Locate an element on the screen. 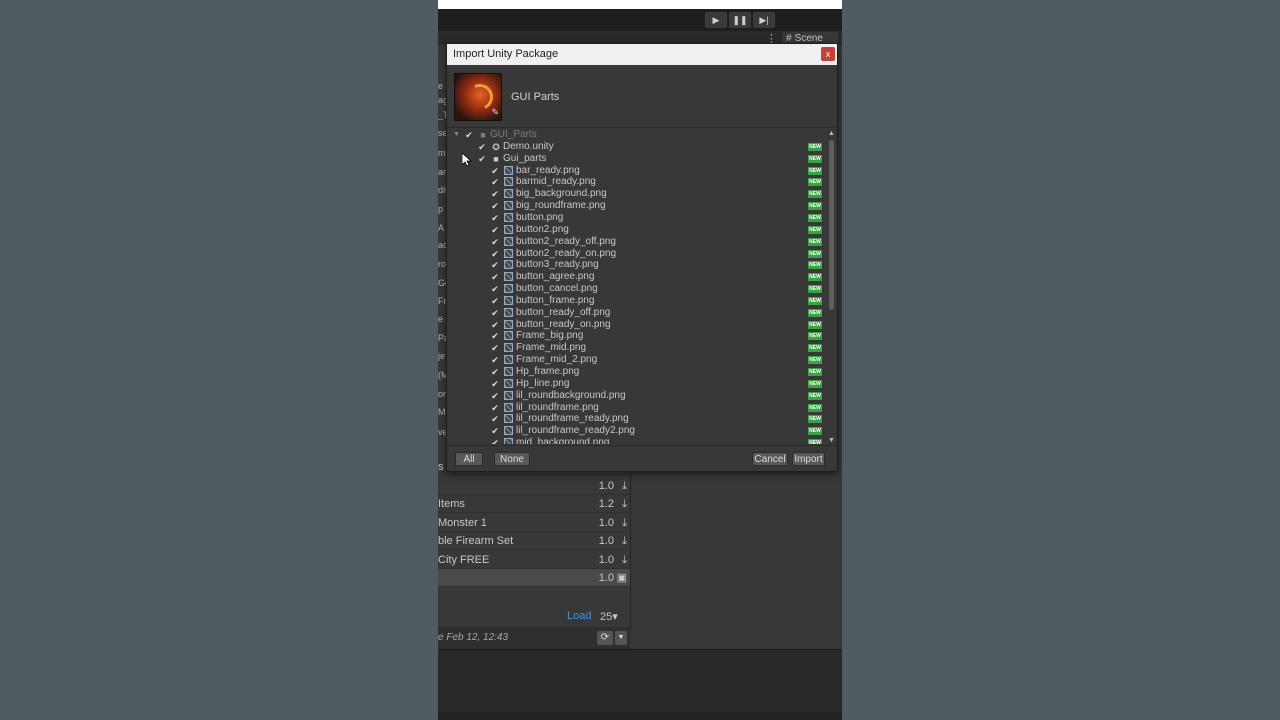 This screenshot has height=720, width=1280. tree-item: ✔ button3_ready.png NEW is located at coordinates (637, 265).